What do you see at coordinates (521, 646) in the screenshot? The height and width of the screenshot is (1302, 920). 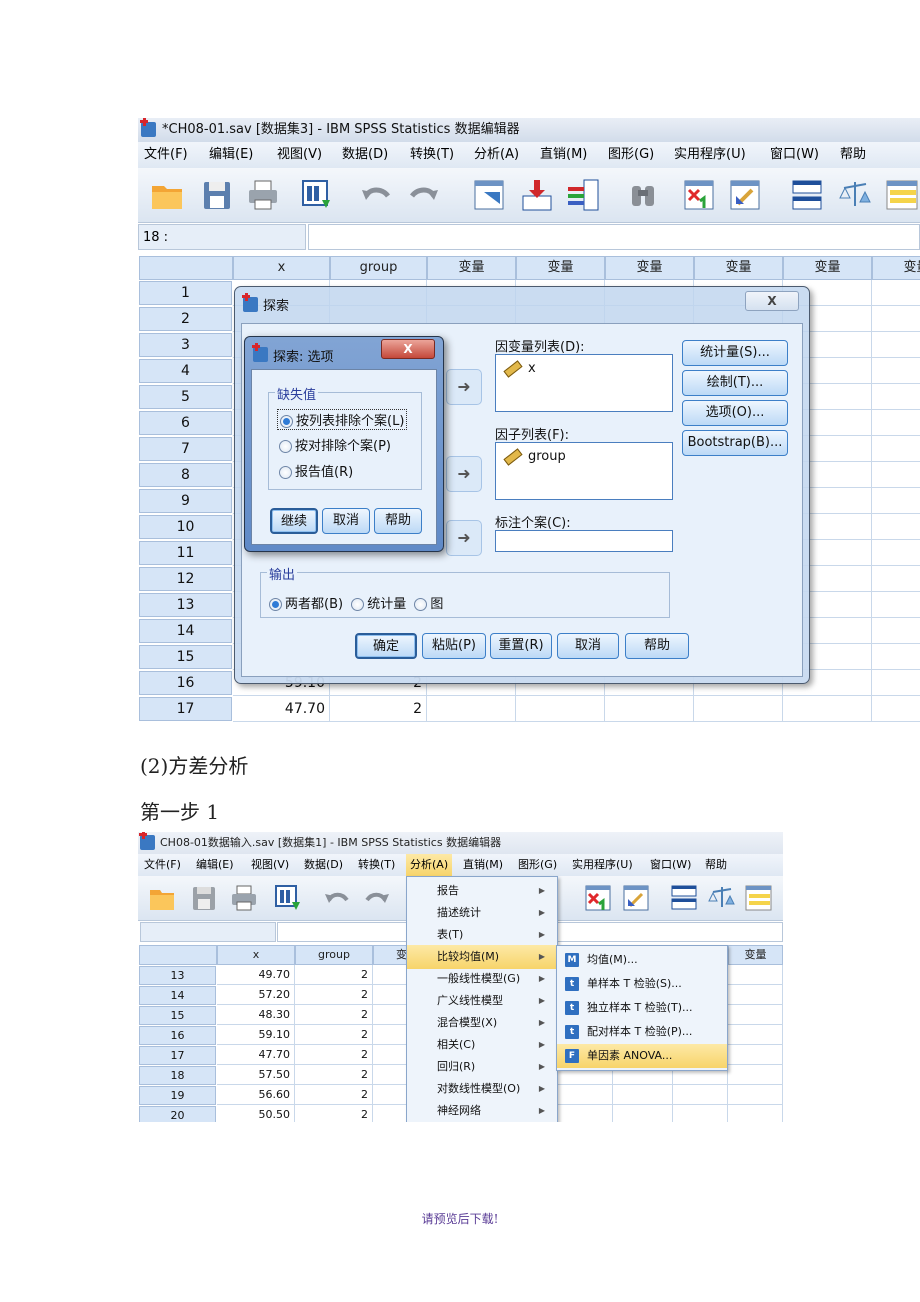 I see `reset-button: 重置(R)` at bounding box center [521, 646].